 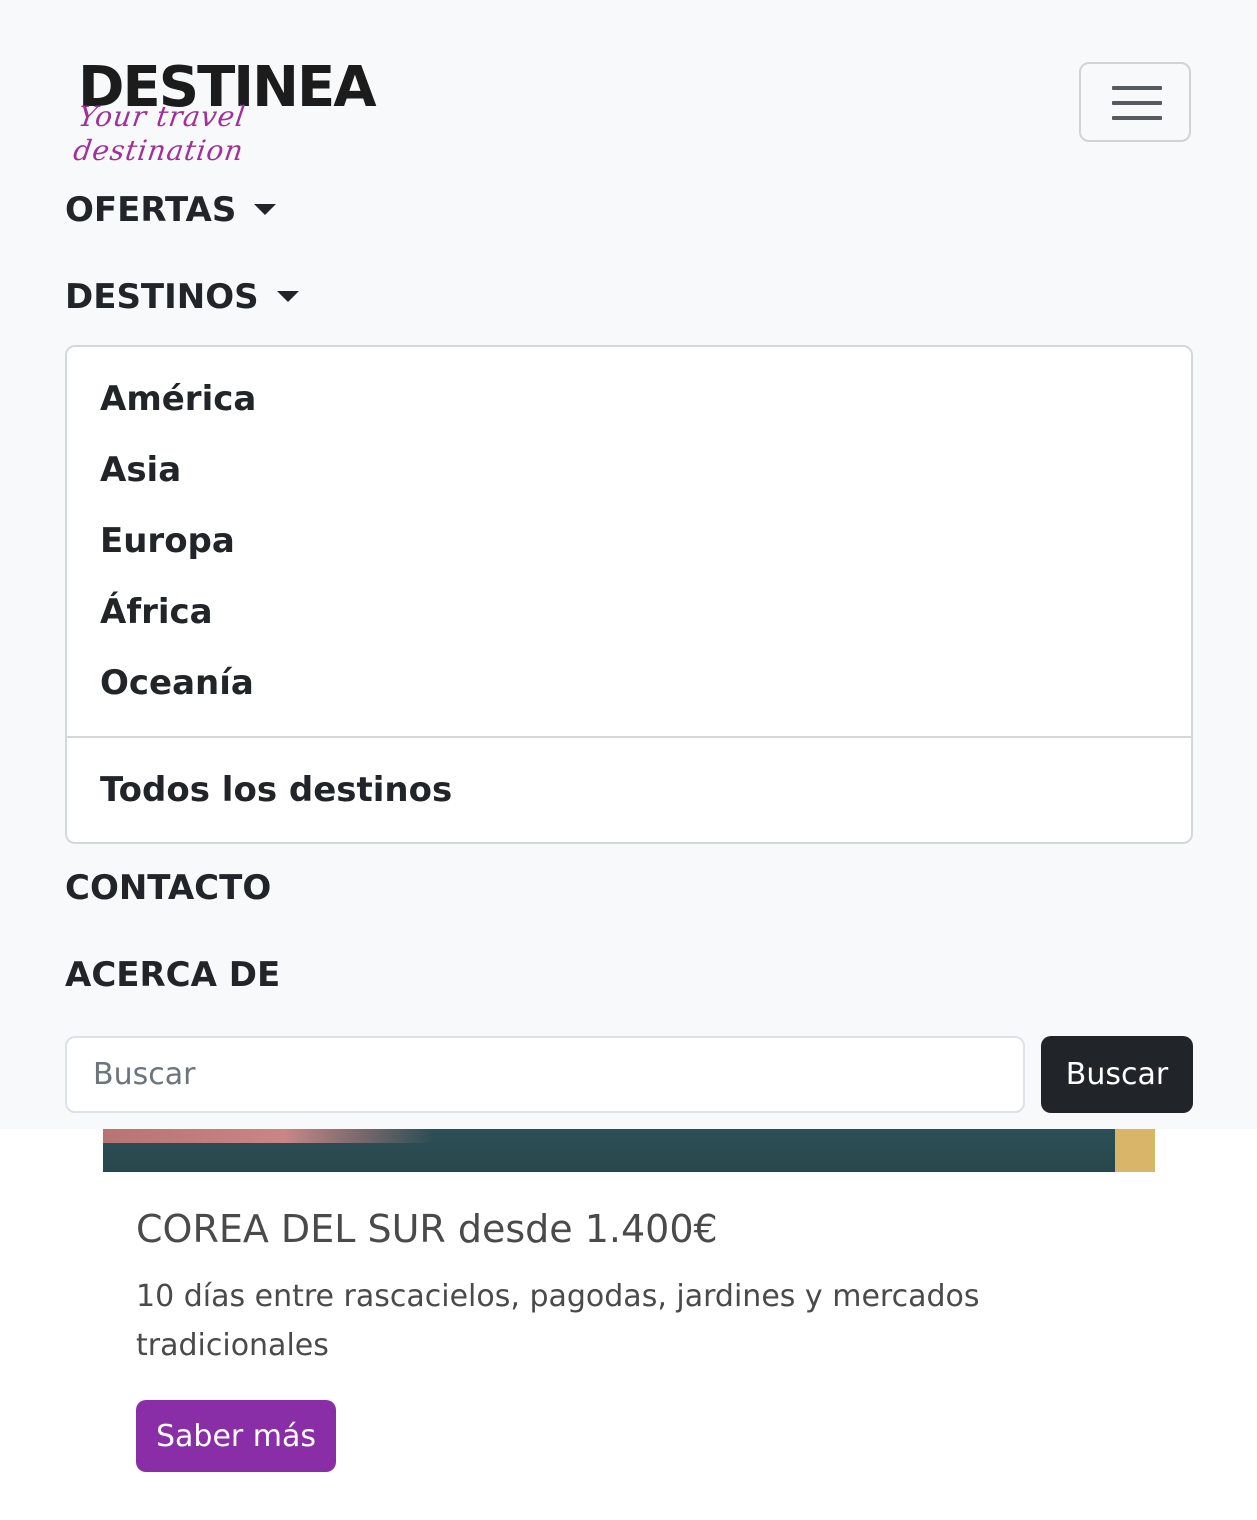 What do you see at coordinates (151, 210) in the screenshot?
I see `nav-item-label: OFERTAS` at bounding box center [151, 210].